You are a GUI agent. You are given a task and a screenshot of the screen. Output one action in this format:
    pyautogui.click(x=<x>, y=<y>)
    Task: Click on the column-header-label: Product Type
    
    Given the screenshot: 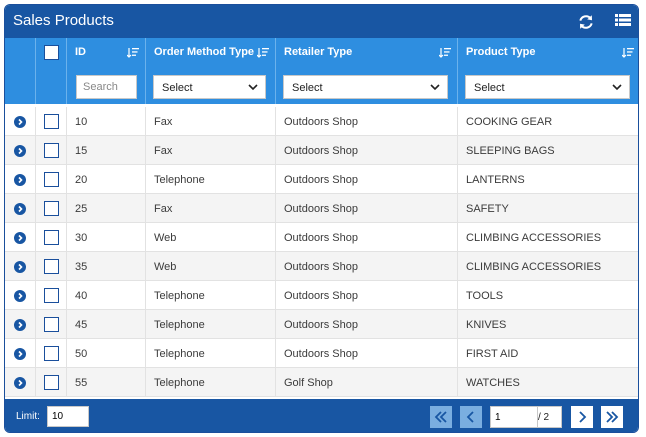 What is the action you would take?
    pyautogui.click(x=501, y=52)
    